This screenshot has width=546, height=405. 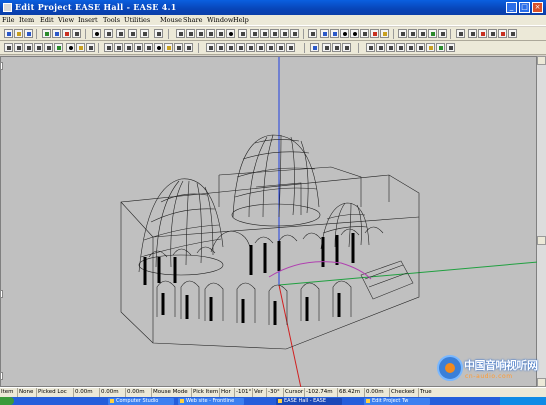 What do you see at coordinates (88, 20) in the screenshot?
I see `menu-insert: Insert` at bounding box center [88, 20].